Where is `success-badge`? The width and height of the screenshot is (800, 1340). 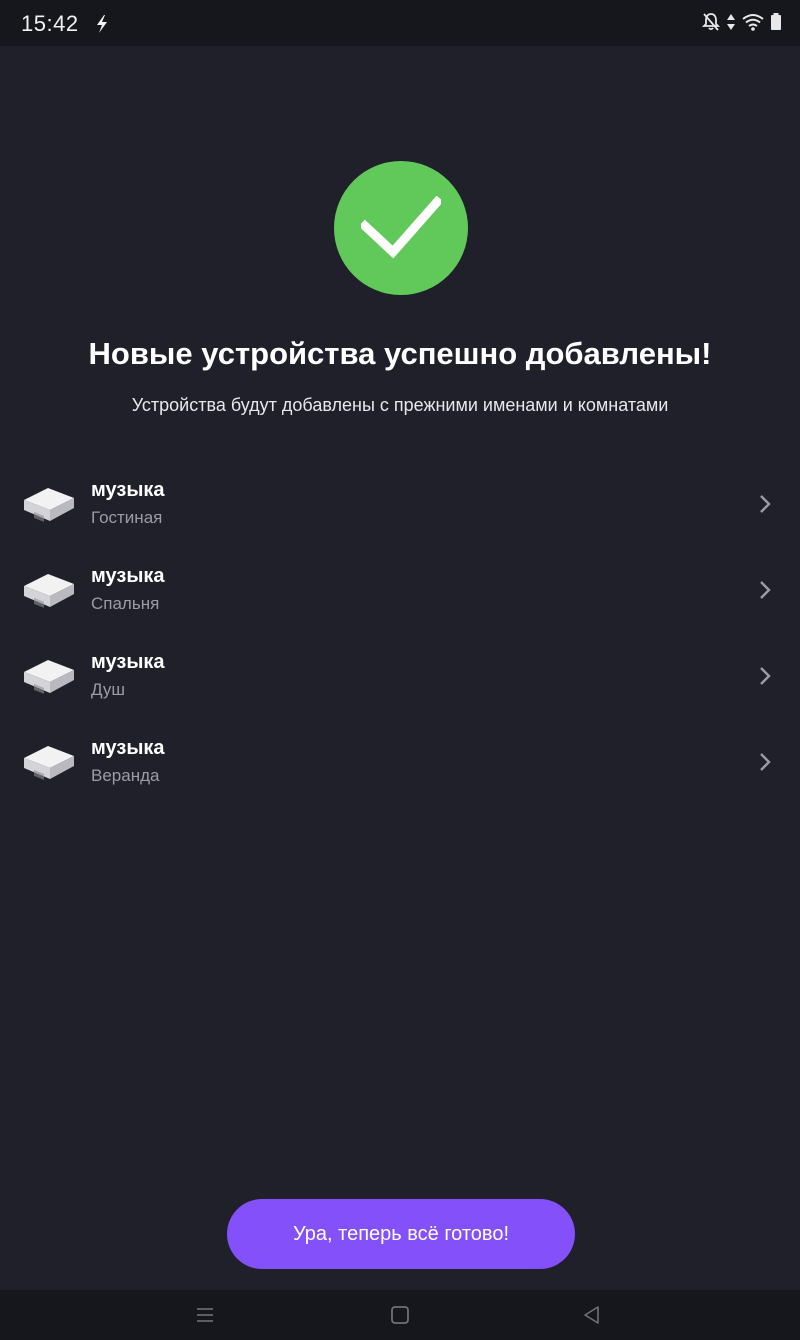 success-badge is located at coordinates (401, 228).